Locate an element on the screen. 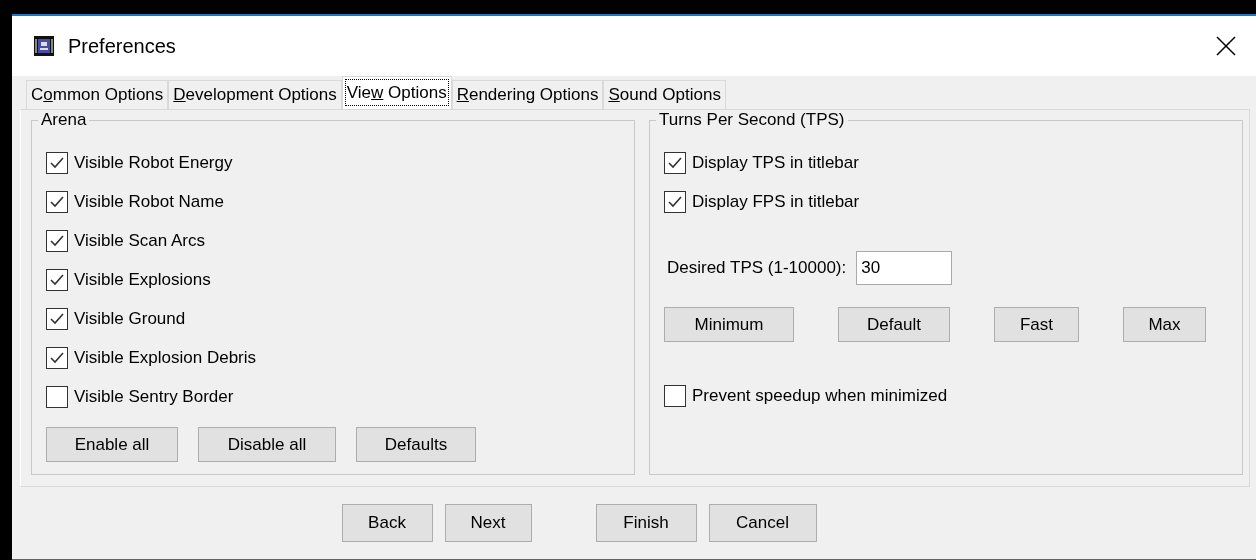 This screenshot has height=560, width=1256. checkbox-label: Visible Explosion Debris is located at coordinates (165, 357).